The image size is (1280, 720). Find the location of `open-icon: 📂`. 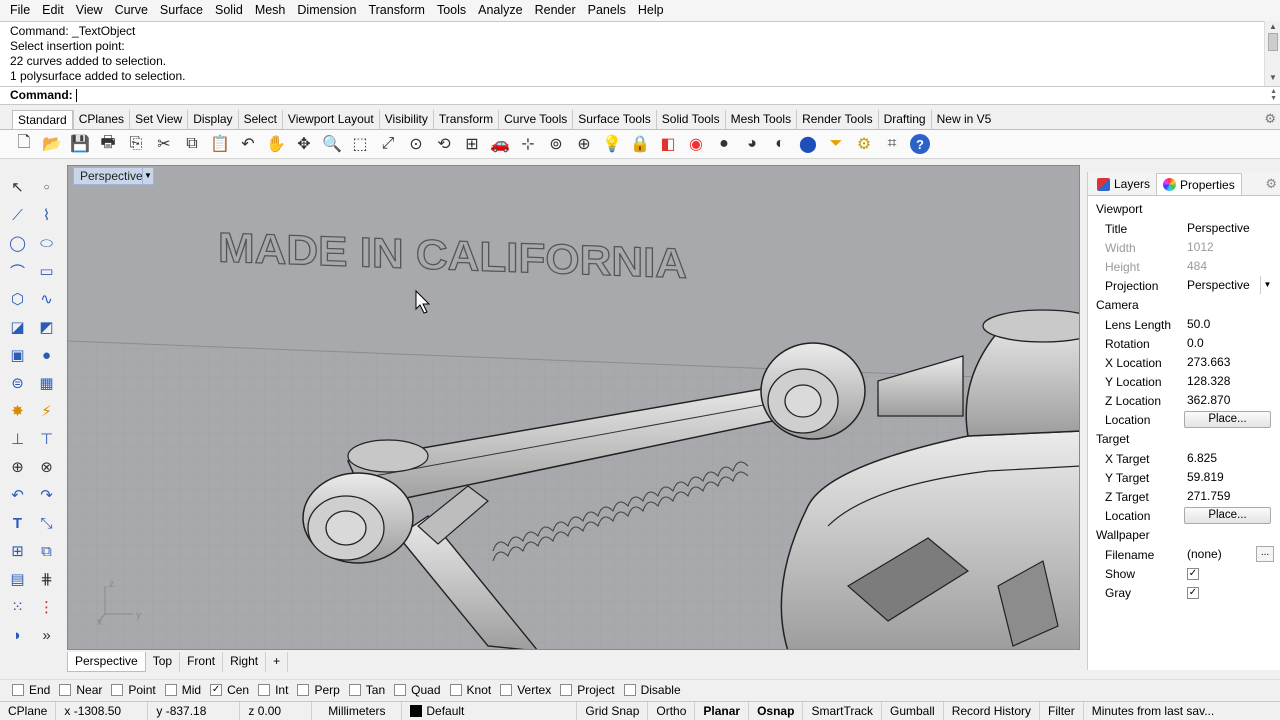

open-icon: 📂 is located at coordinates (52, 144).